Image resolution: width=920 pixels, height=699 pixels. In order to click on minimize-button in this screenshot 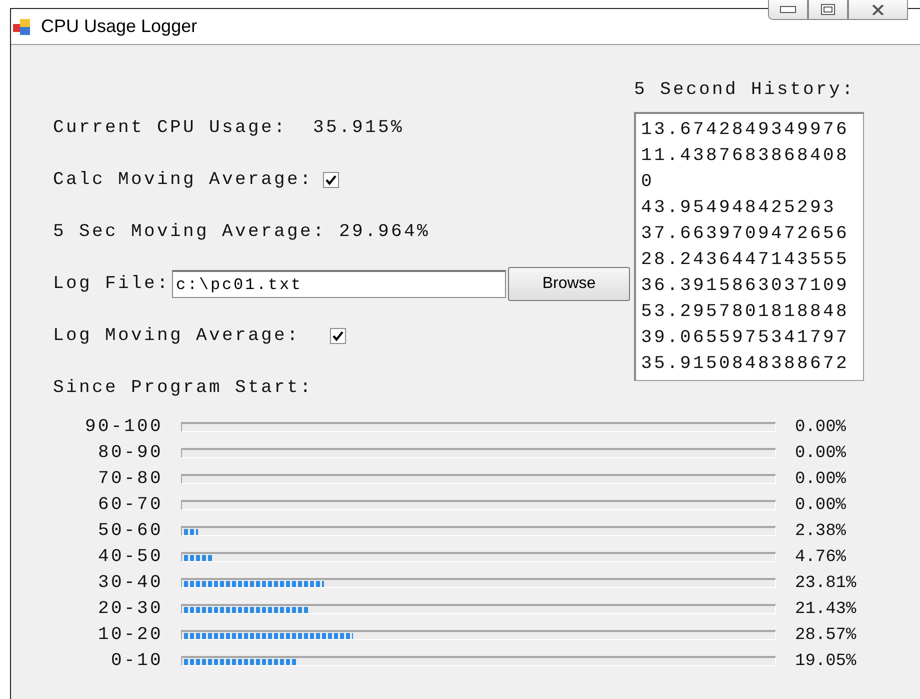, I will do `click(788, 10)`.